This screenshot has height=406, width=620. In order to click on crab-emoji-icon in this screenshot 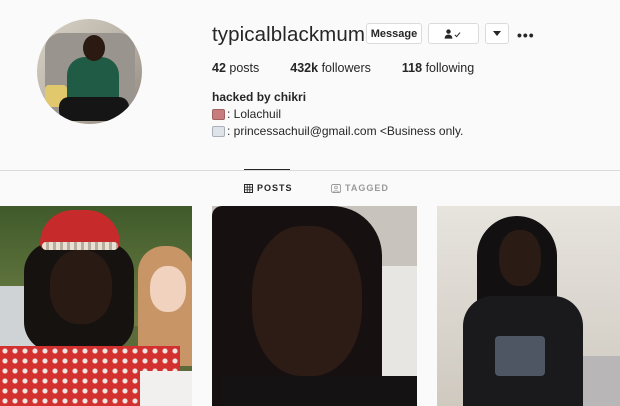, I will do `click(218, 114)`.